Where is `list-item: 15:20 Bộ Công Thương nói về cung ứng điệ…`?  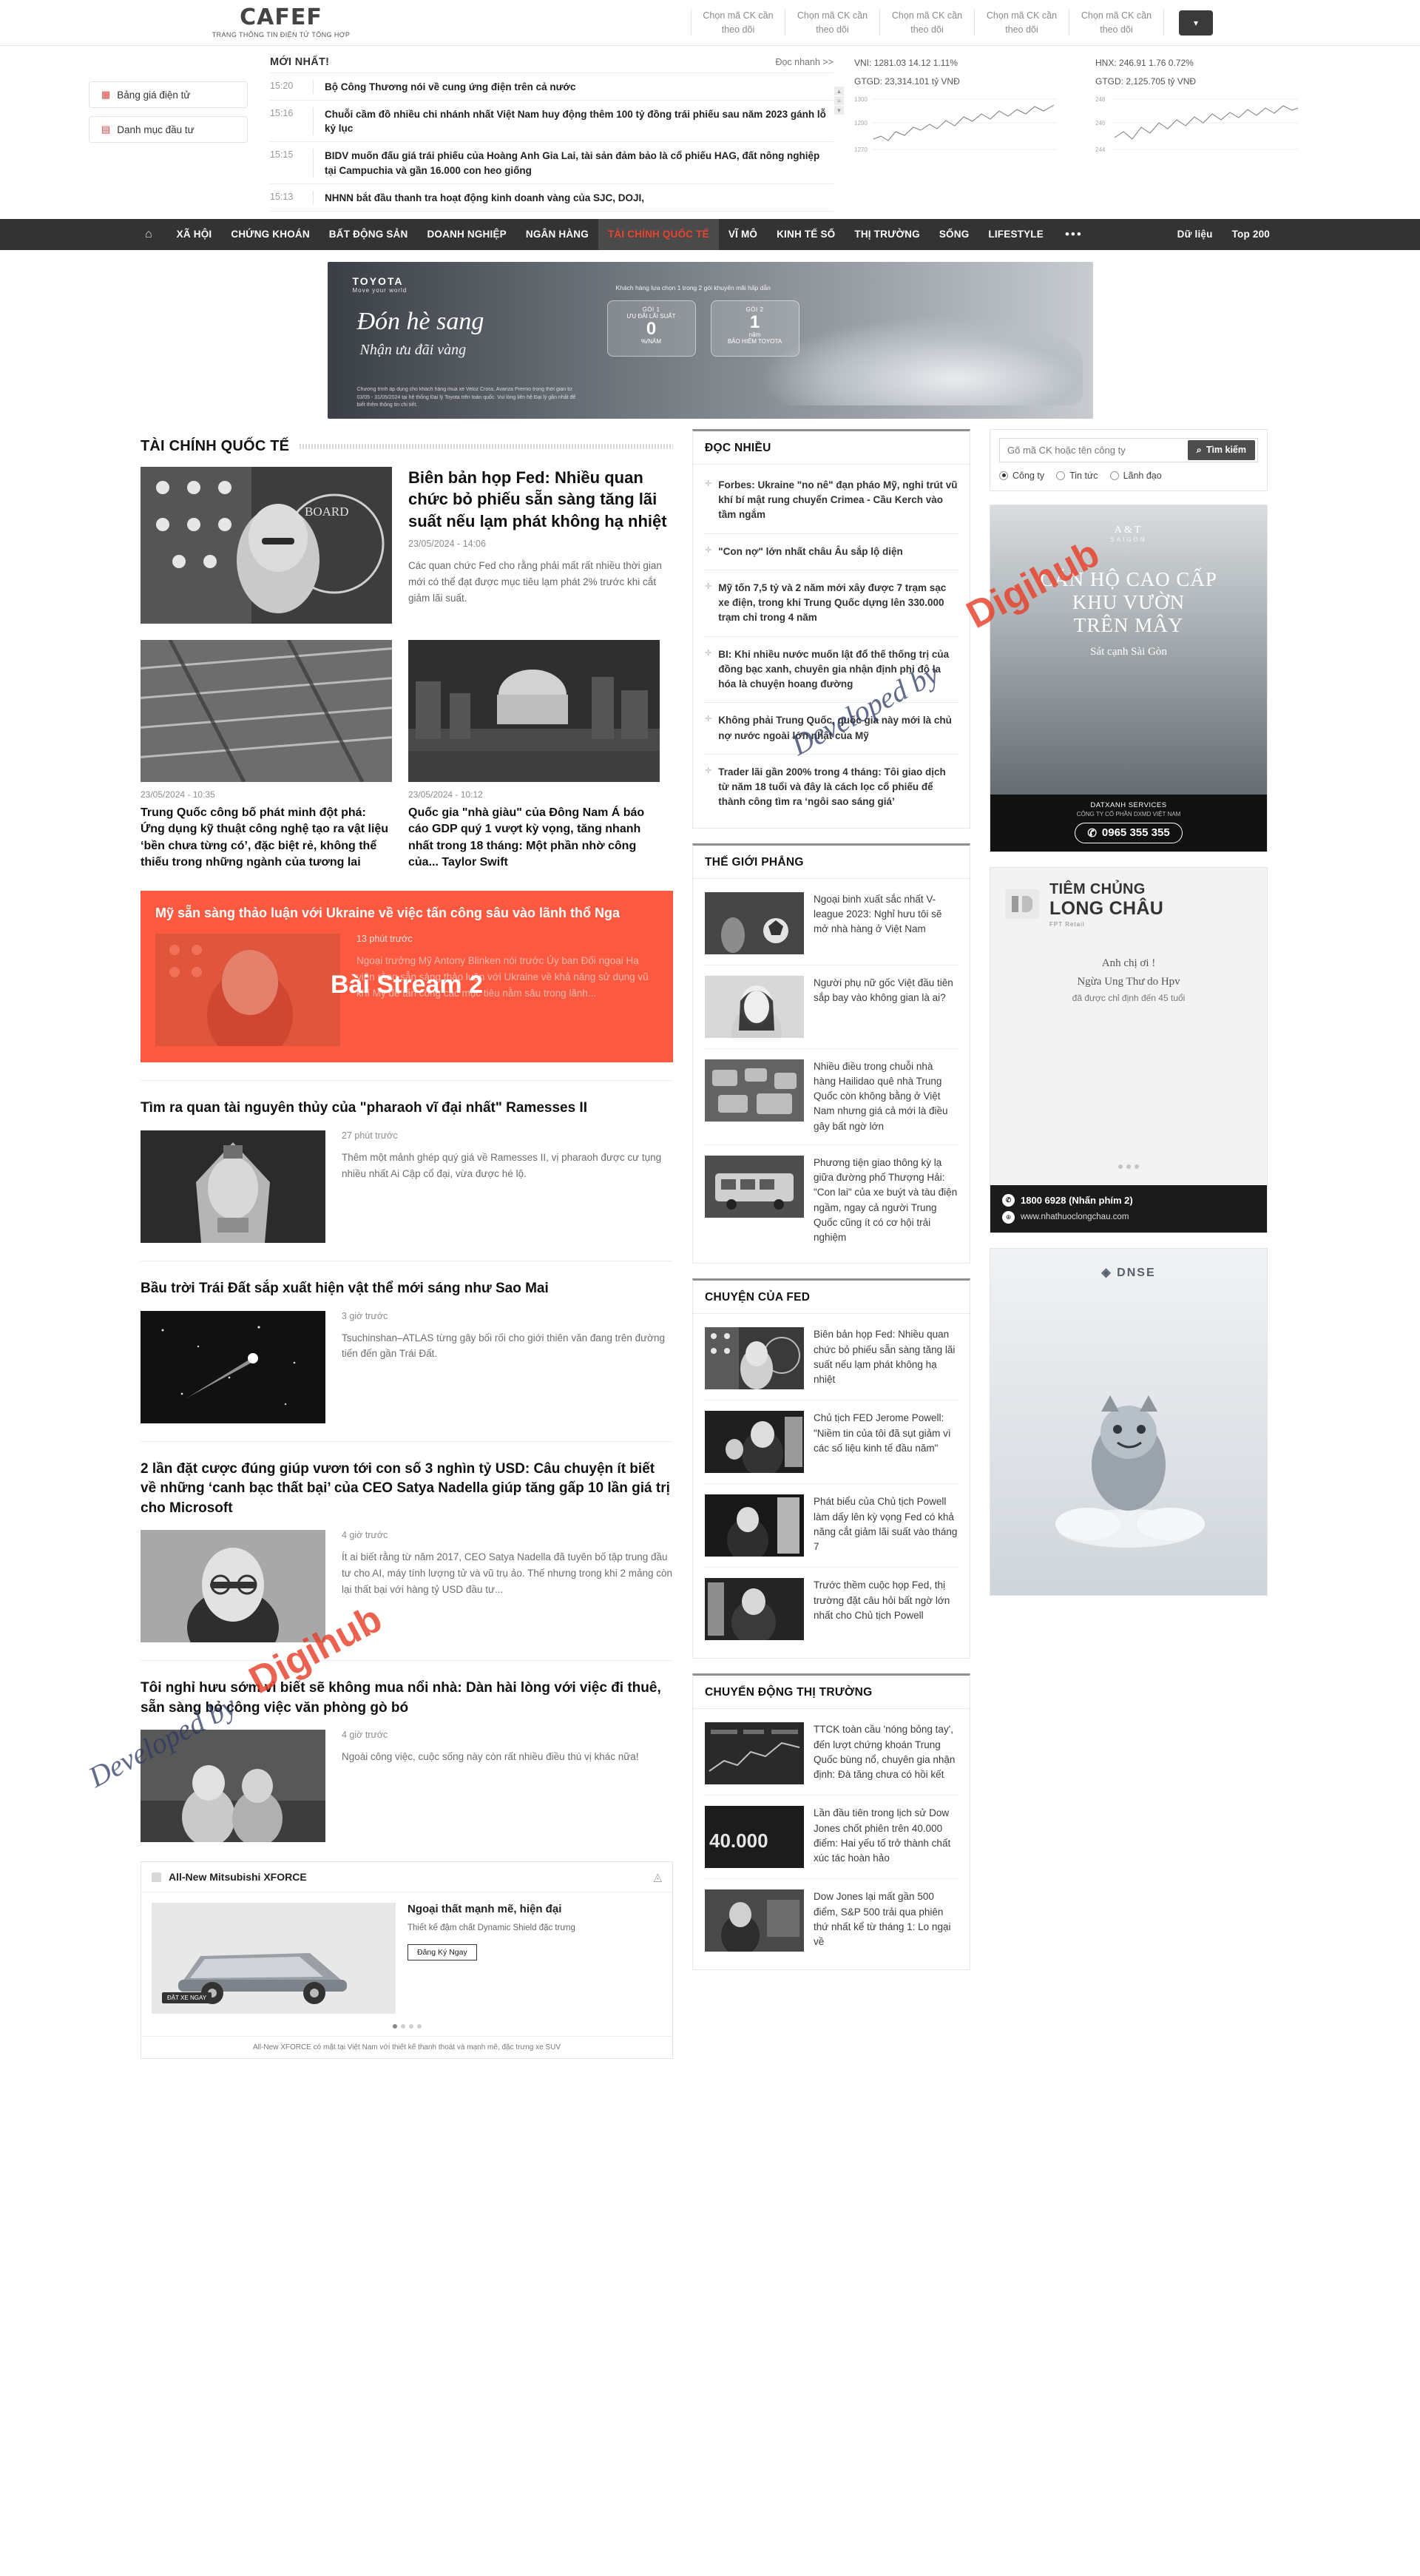 list-item: 15:20 Bộ Công Thương nói về cung ứng điệ… is located at coordinates (552, 87).